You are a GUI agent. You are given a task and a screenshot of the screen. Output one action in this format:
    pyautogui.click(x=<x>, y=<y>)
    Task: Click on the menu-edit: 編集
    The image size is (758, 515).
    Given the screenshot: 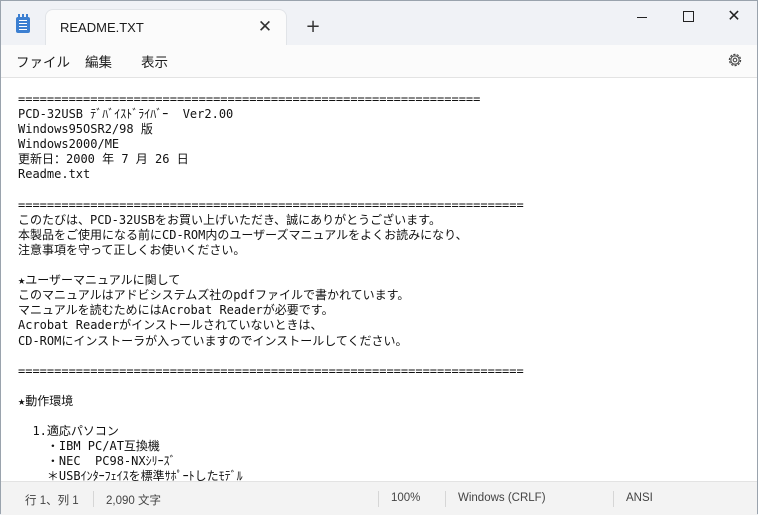 What is the action you would take?
    pyautogui.click(x=98, y=61)
    